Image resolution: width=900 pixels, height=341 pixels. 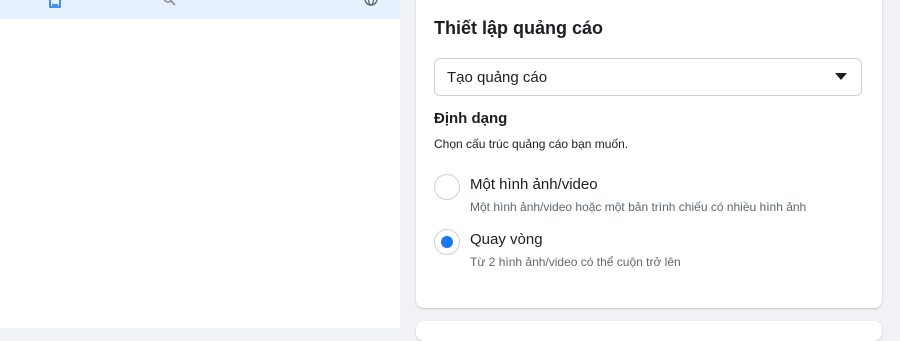 What do you see at coordinates (55, 4) in the screenshot?
I see `document-icon` at bounding box center [55, 4].